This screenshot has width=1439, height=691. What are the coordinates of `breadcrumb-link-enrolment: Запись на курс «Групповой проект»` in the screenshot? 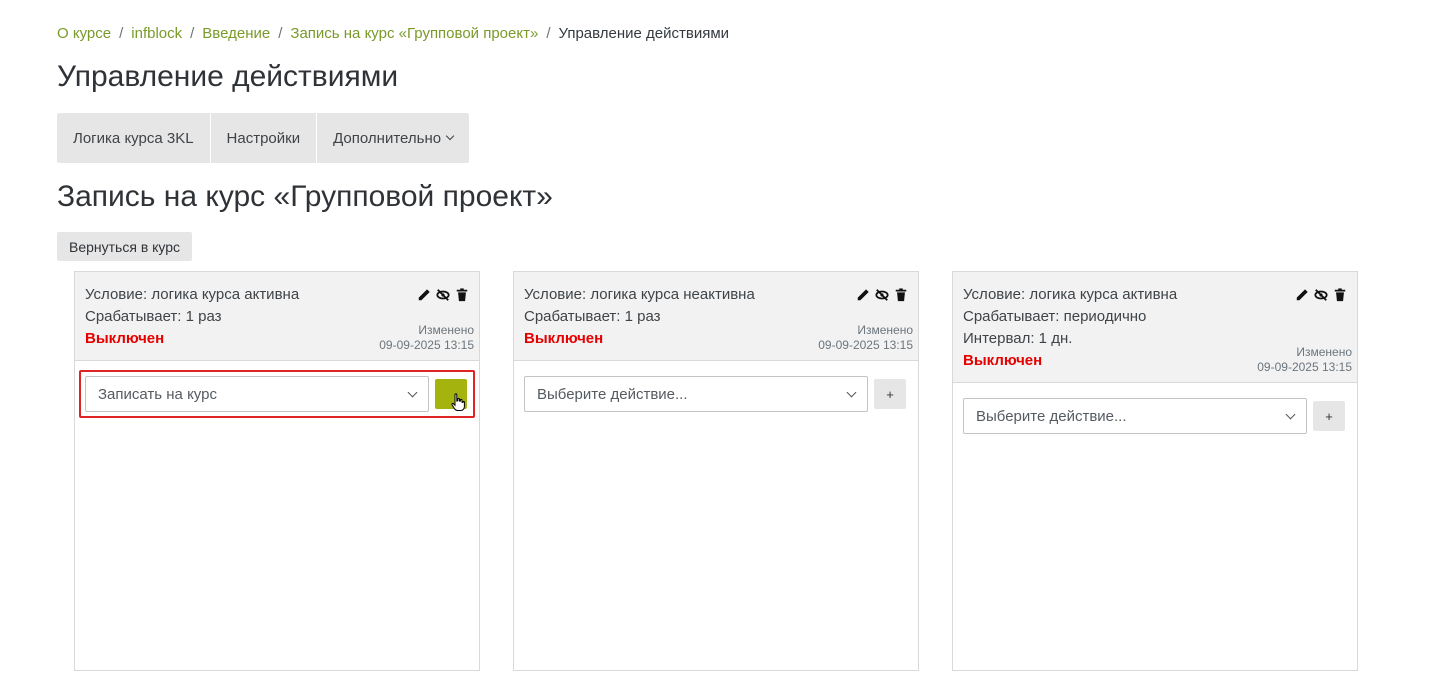 It's located at (414, 33).